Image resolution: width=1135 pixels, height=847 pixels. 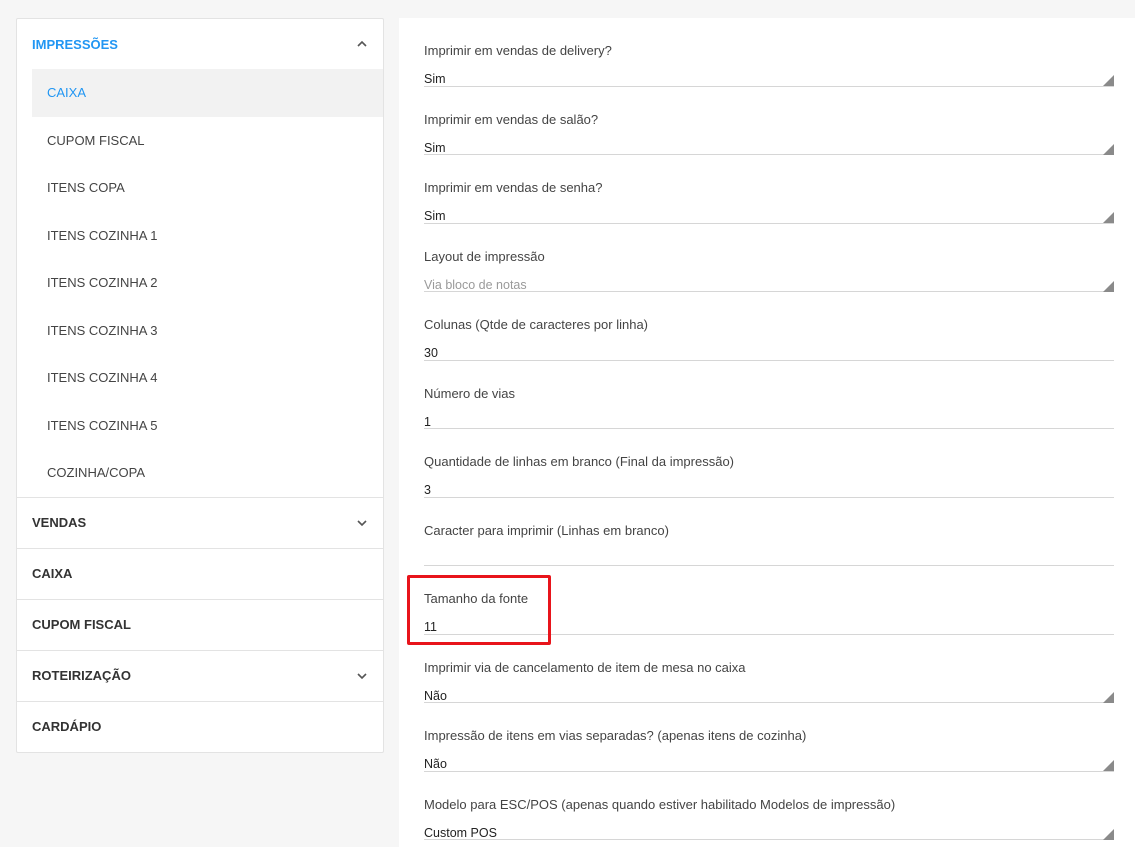 I want to click on subitem-label: ITENS COZINHA 3, so click(x=102, y=330).